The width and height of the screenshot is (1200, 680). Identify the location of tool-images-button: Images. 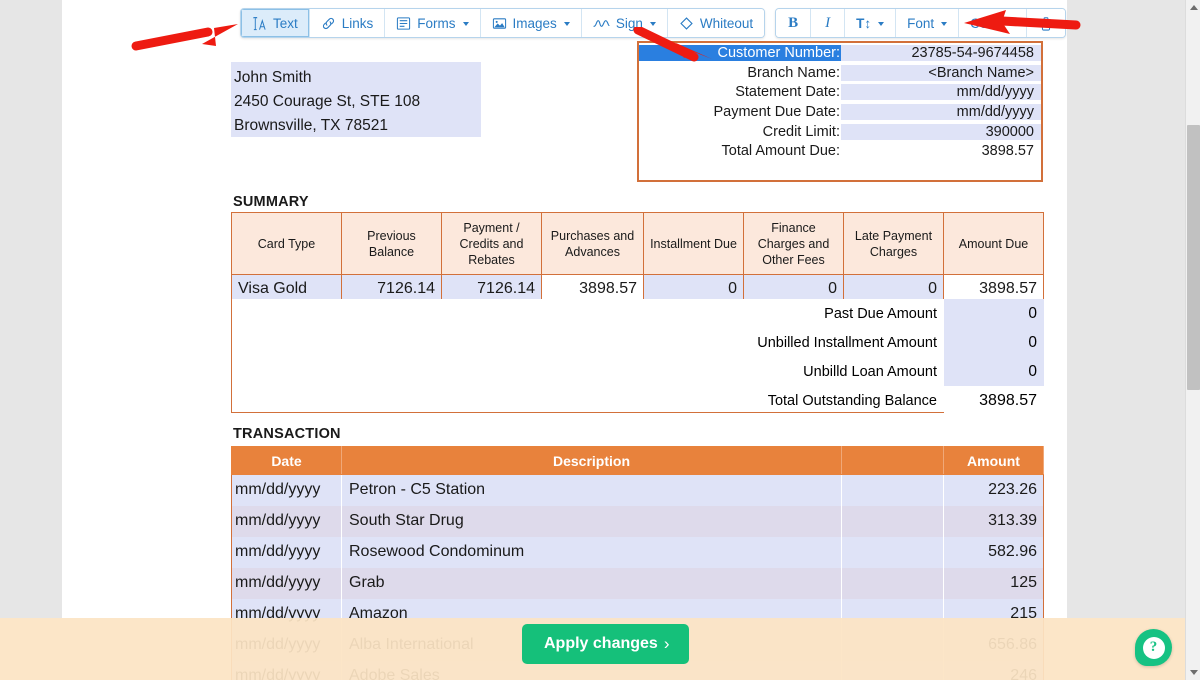
(531, 23).